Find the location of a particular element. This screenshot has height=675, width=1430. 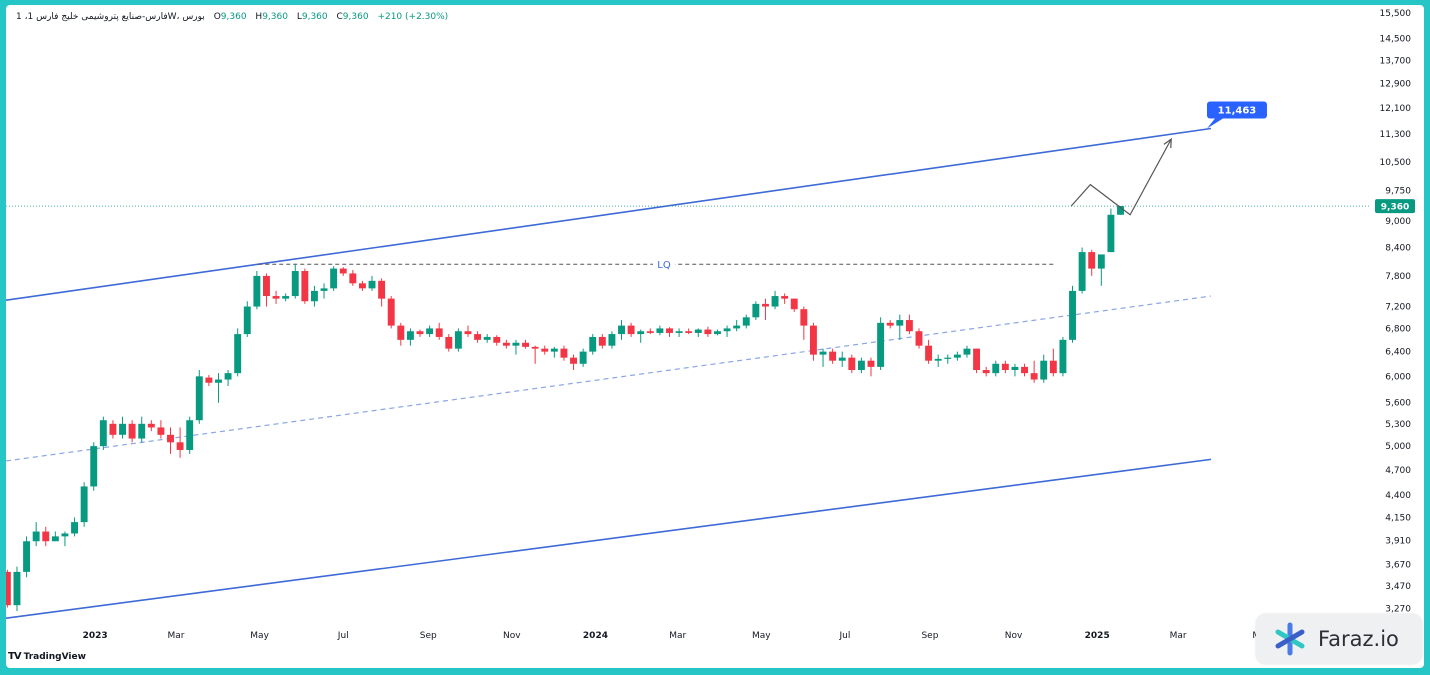

y-tick-label: 11,300 is located at coordinates (1396, 135).